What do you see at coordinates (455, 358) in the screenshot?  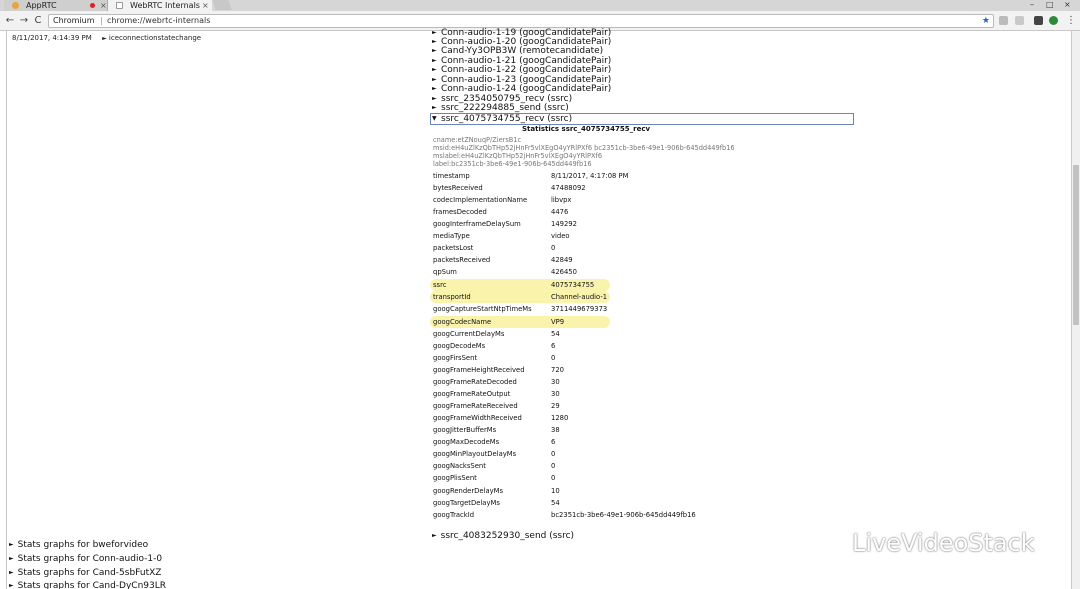 I see `stat-key: googFirsSent` at bounding box center [455, 358].